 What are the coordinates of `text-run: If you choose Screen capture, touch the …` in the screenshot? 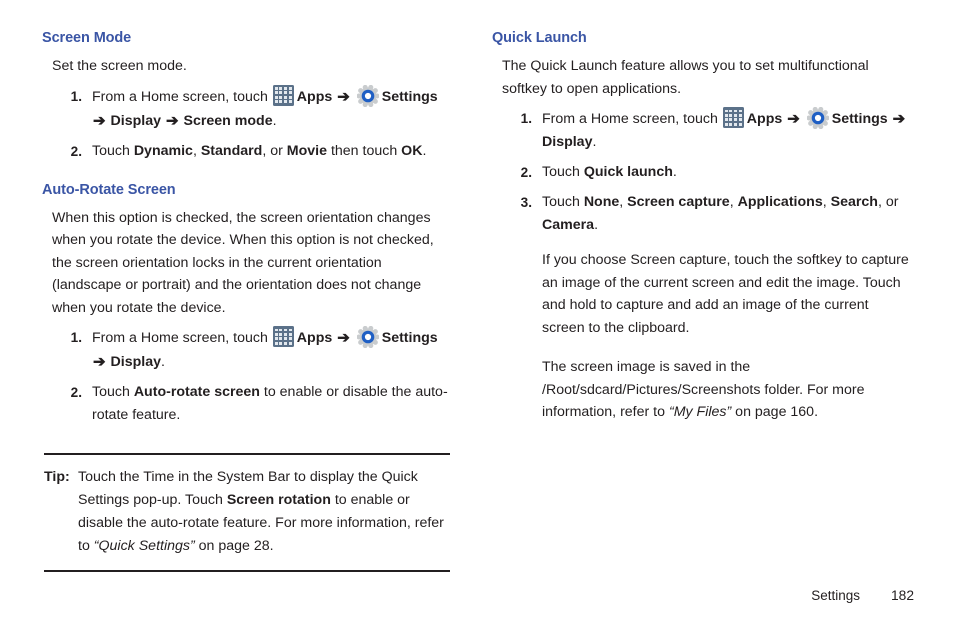 It's located at (725, 294).